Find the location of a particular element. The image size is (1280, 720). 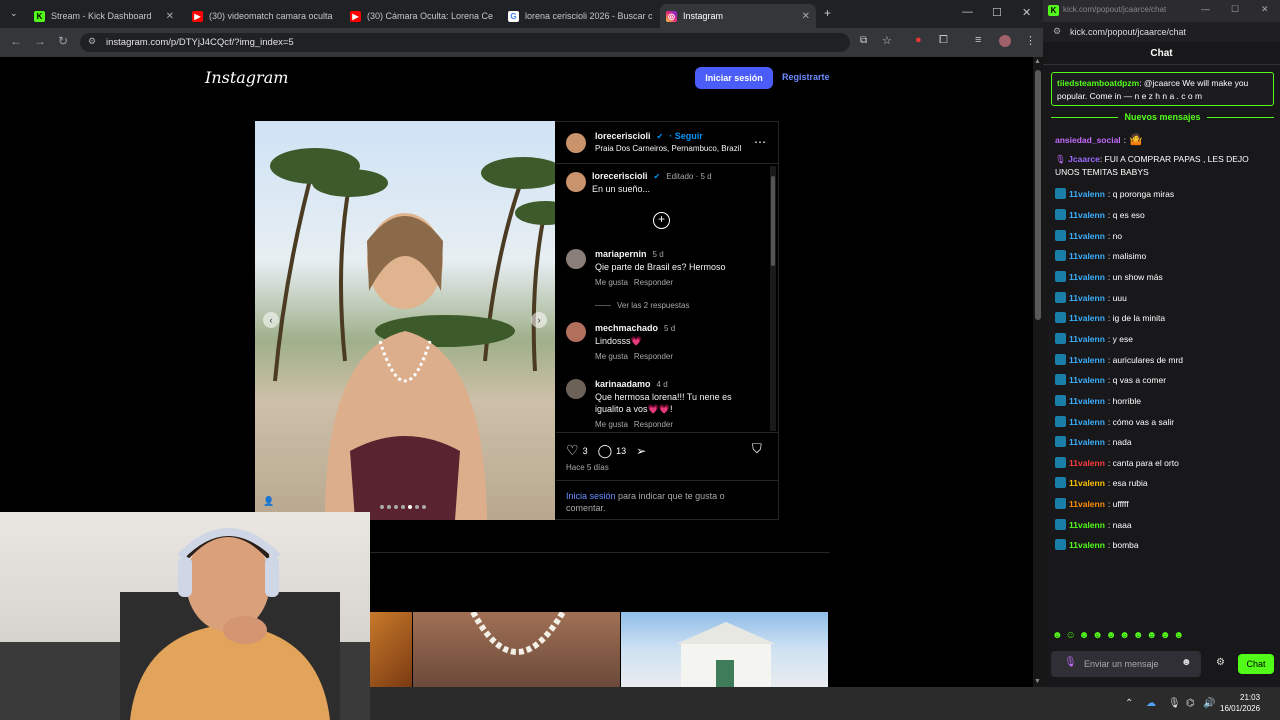

tab-google-search: Glorena ceriscioli 2026 - Buscar c✕ is located at coordinates (578, 16).